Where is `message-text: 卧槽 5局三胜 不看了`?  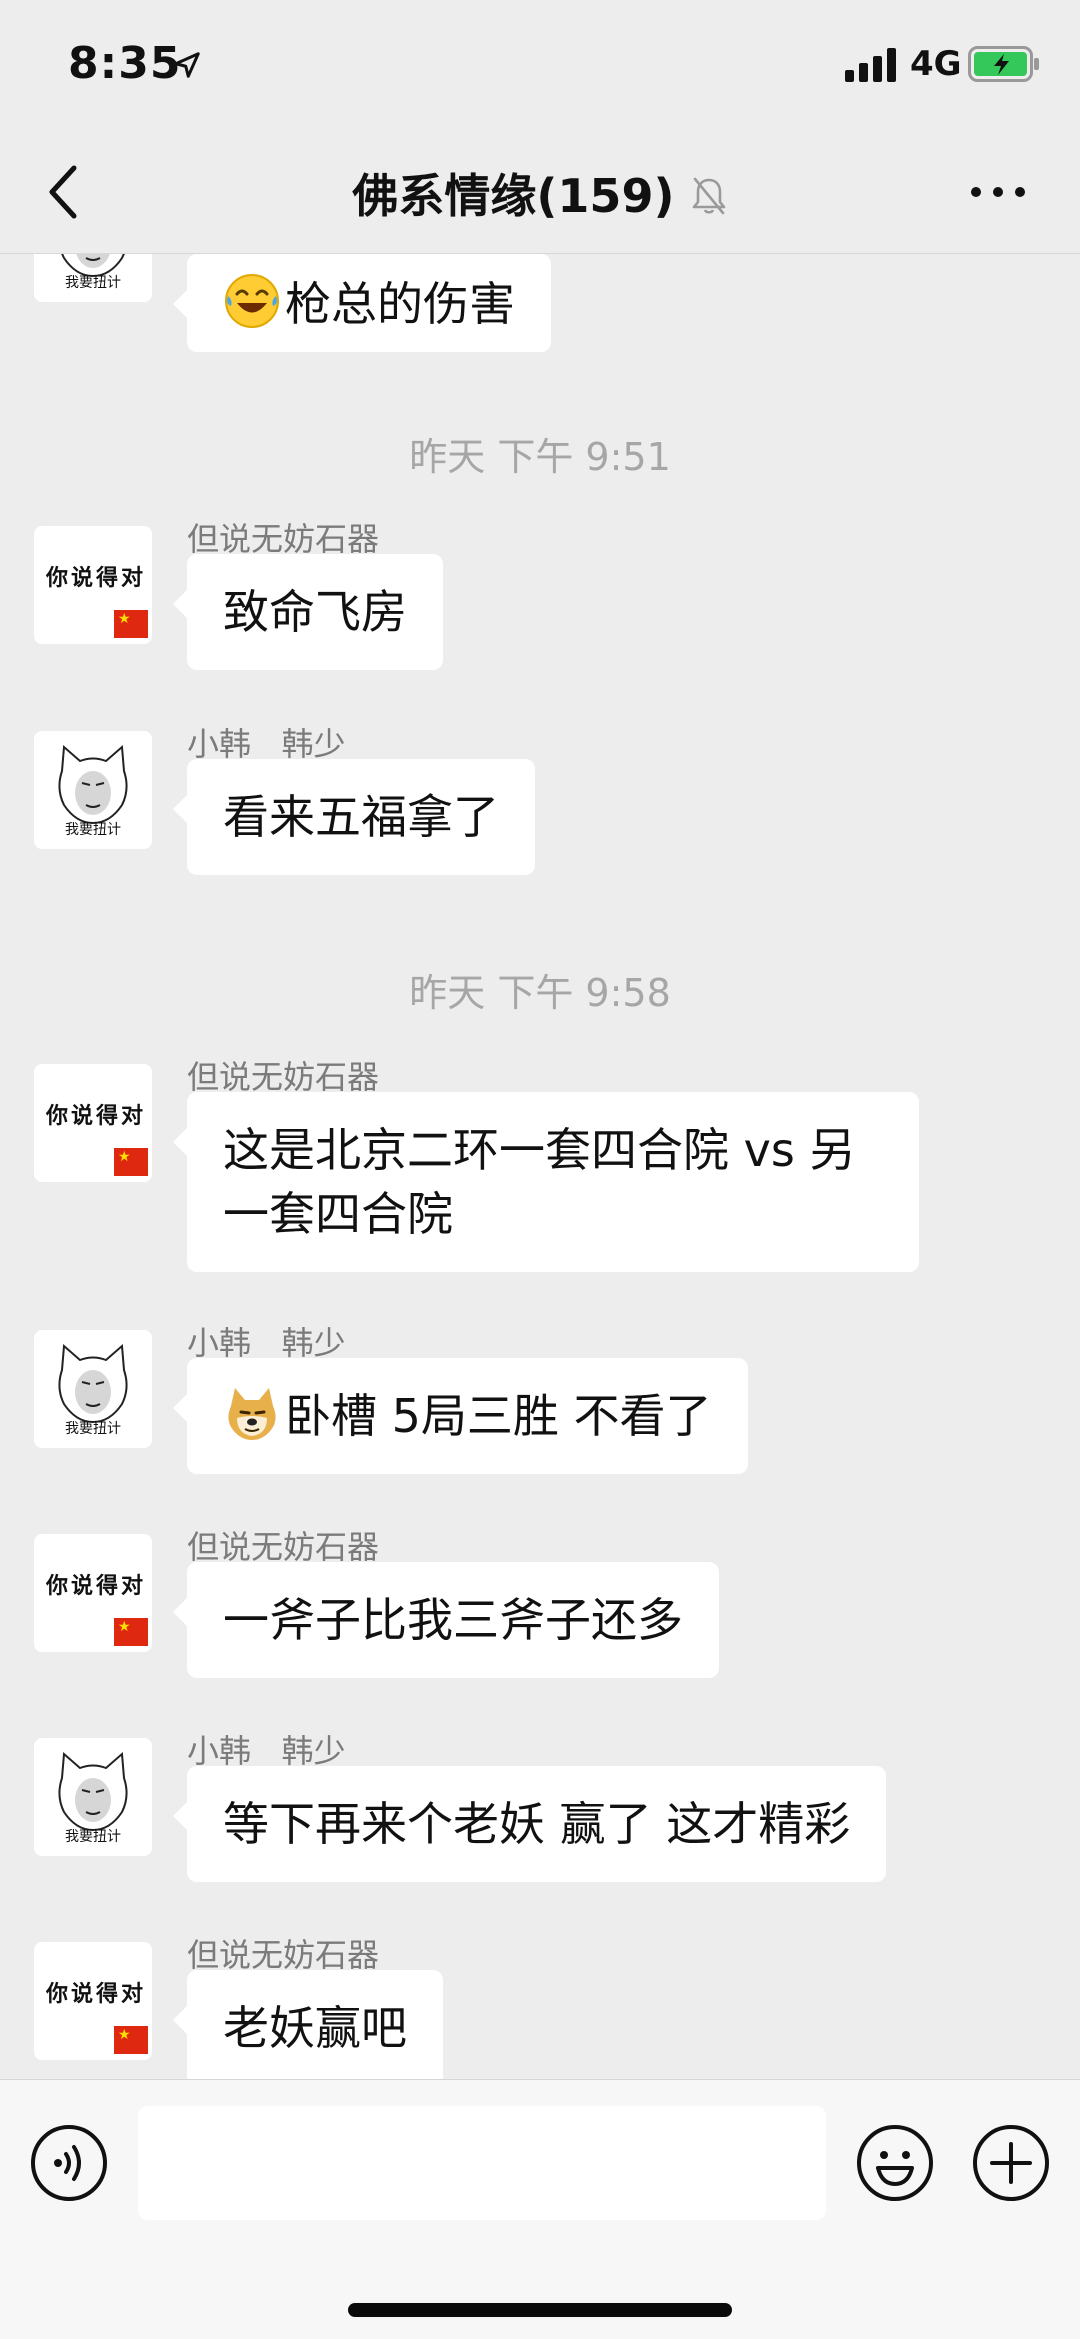 message-text: 卧槽 5局三胜 不看了 is located at coordinates (498, 1416).